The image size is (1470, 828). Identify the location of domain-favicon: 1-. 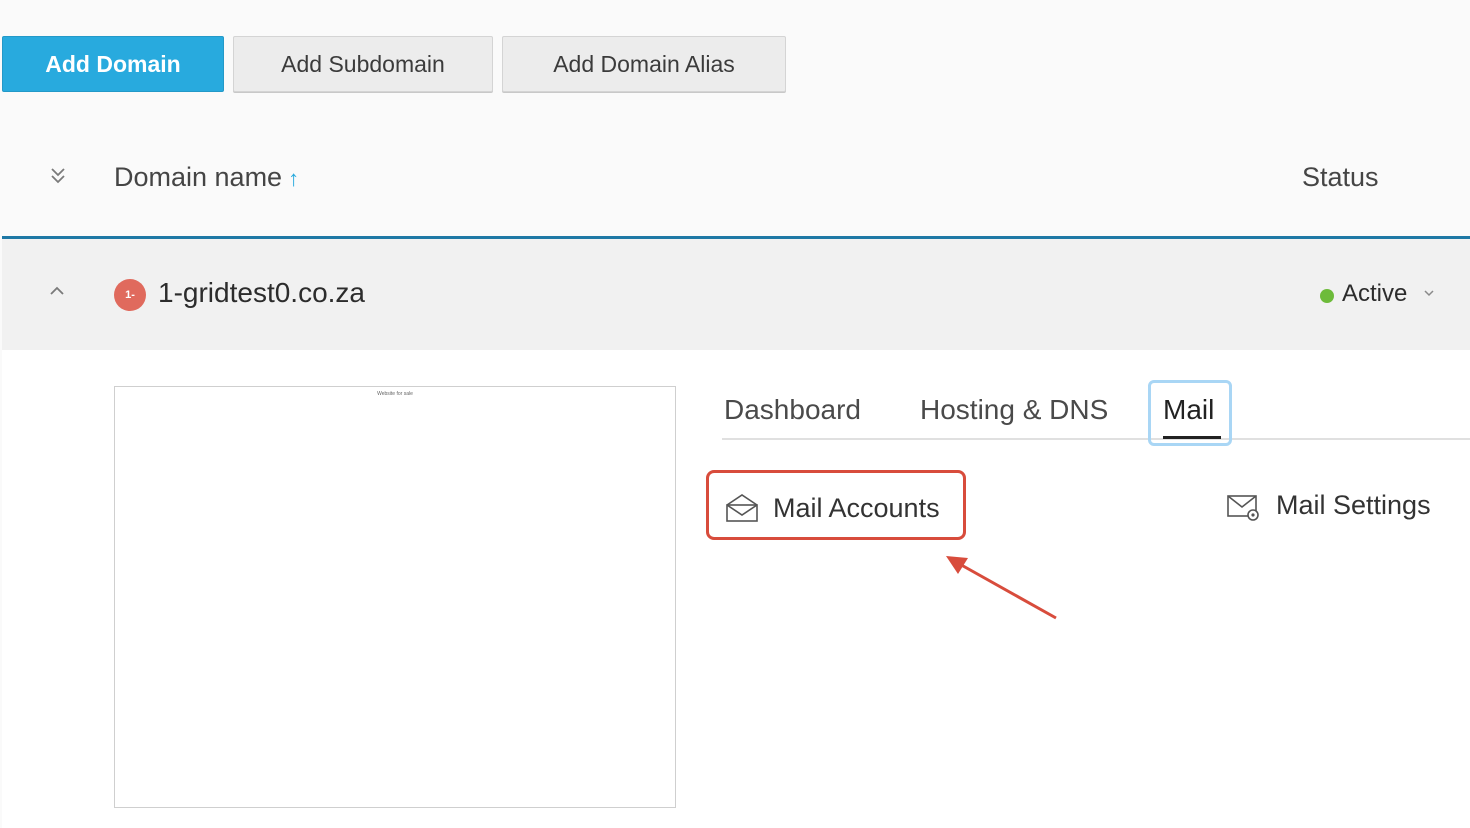
(130, 295).